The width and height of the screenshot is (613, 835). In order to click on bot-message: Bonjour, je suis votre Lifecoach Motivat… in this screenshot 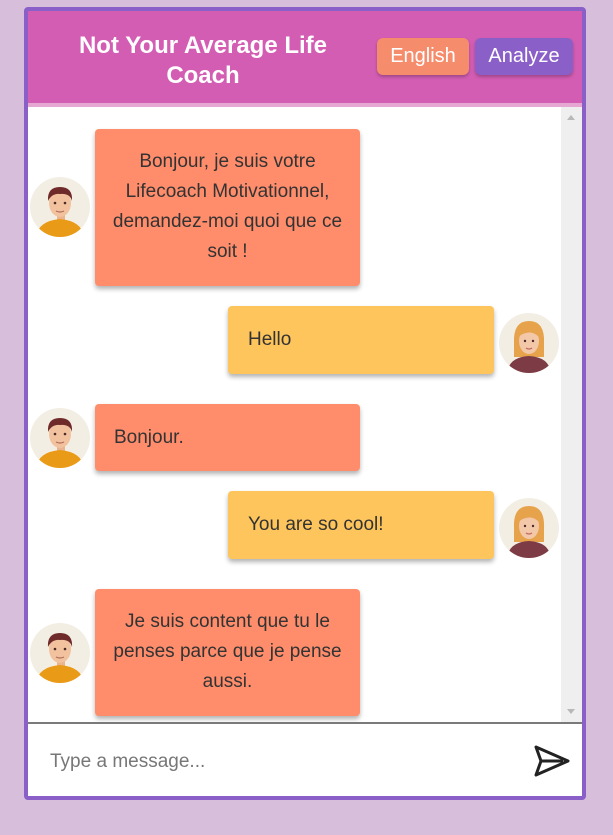, I will do `click(227, 207)`.